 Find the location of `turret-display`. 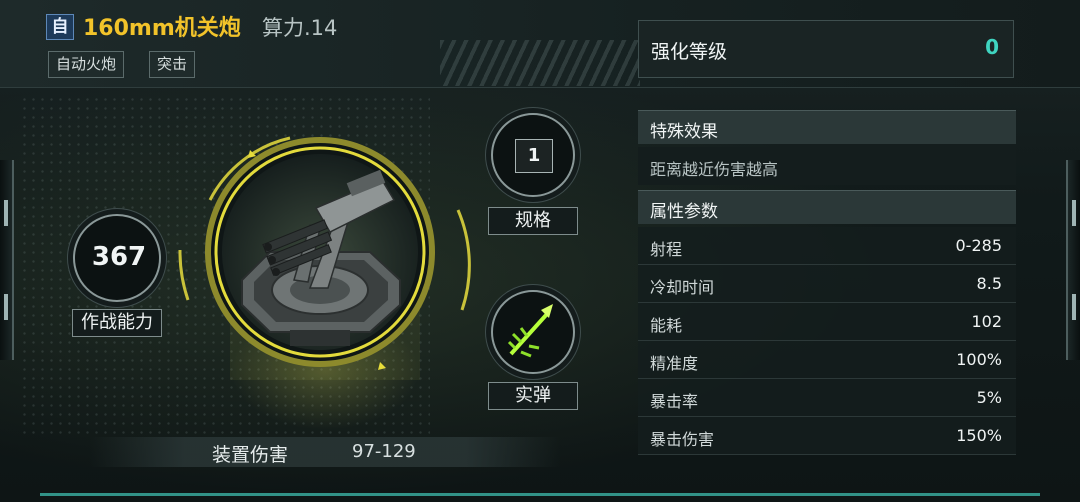

turret-display is located at coordinates (324, 258).